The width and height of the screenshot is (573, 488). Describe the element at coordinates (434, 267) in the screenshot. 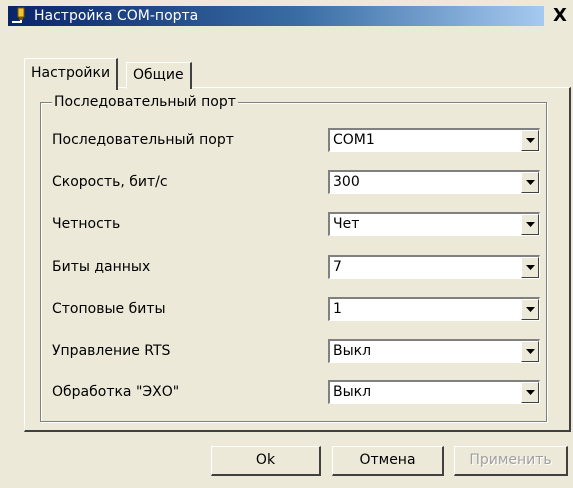

I see `select-data-bits: 7` at that location.